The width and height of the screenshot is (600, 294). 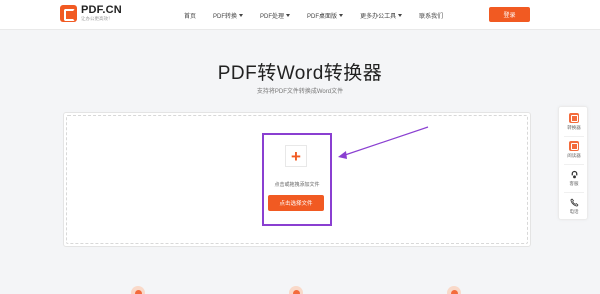 I want to click on site-logo: PDF.CN 让办公更高效！, so click(x=91, y=13).